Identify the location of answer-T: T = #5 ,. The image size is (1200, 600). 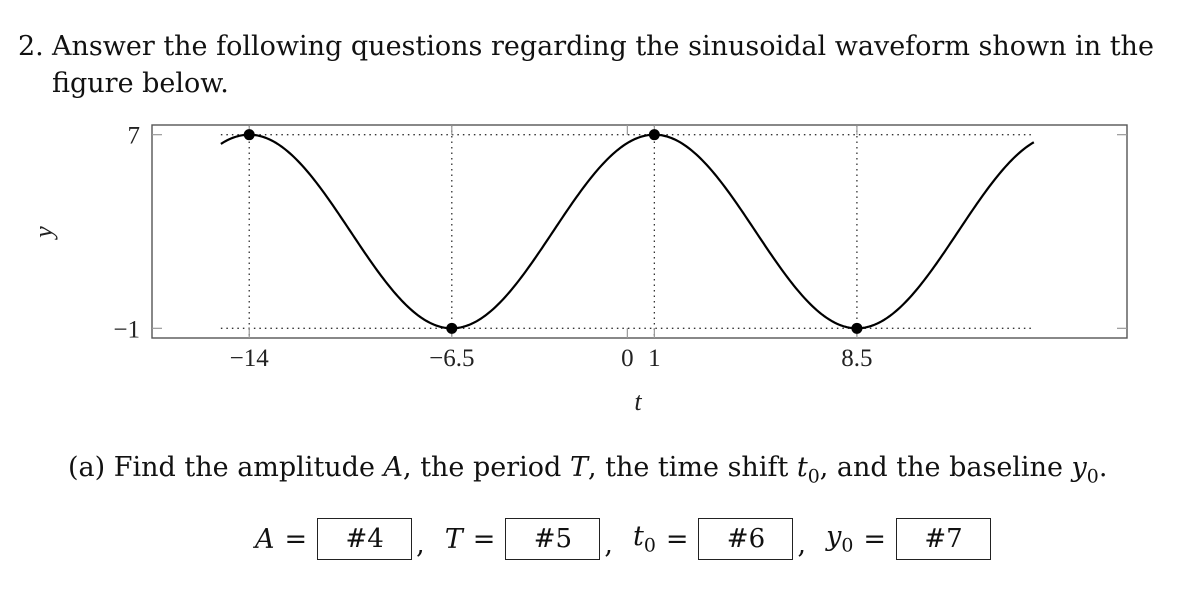
(539, 539).